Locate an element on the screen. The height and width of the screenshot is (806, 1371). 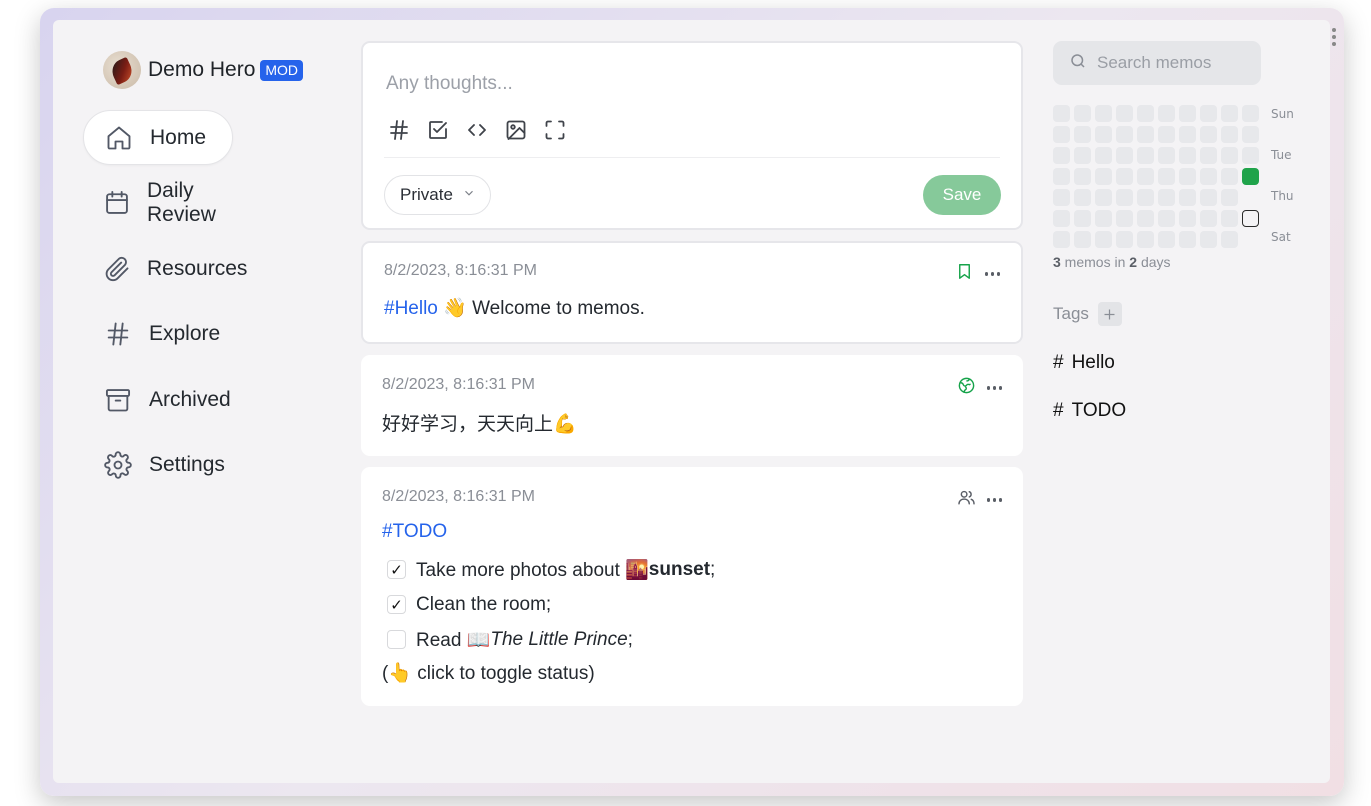
save-button: Save is located at coordinates (962, 195).